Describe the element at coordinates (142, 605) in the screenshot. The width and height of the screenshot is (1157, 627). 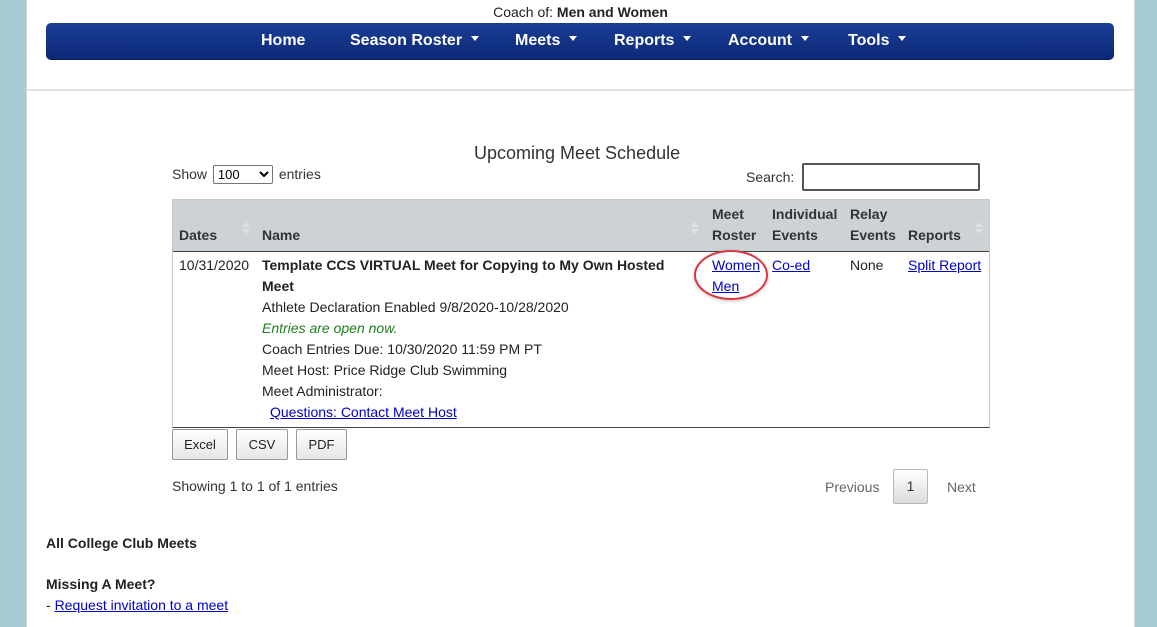
I see `request-invitation-link: Request invitation to a meet` at that location.